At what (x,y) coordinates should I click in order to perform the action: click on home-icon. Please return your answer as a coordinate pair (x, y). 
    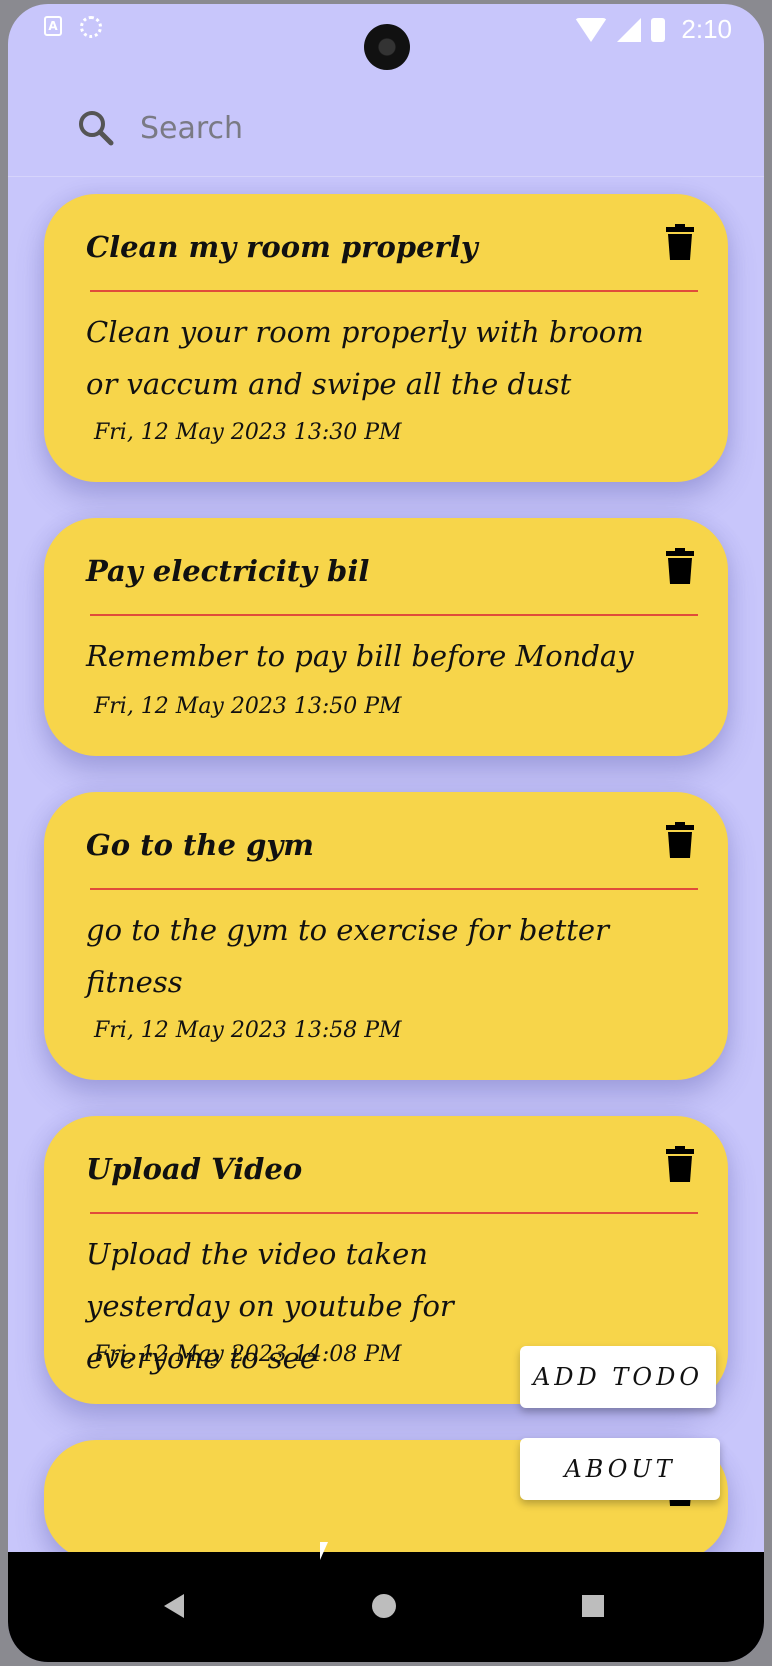
    Looking at the image, I should click on (384, 1606).